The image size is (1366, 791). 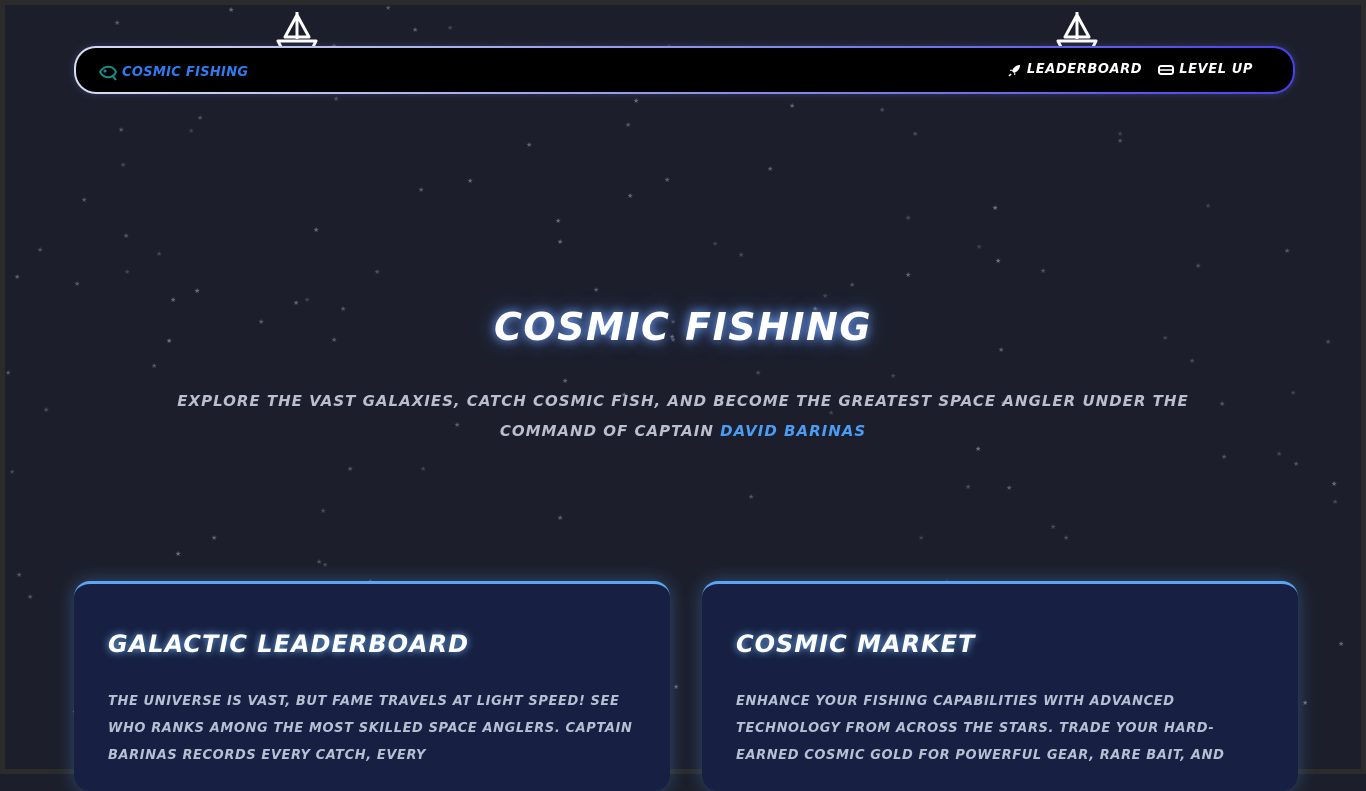 I want to click on nav-links: LEADERBOARD LEVEL UP, so click(x=1130, y=69).